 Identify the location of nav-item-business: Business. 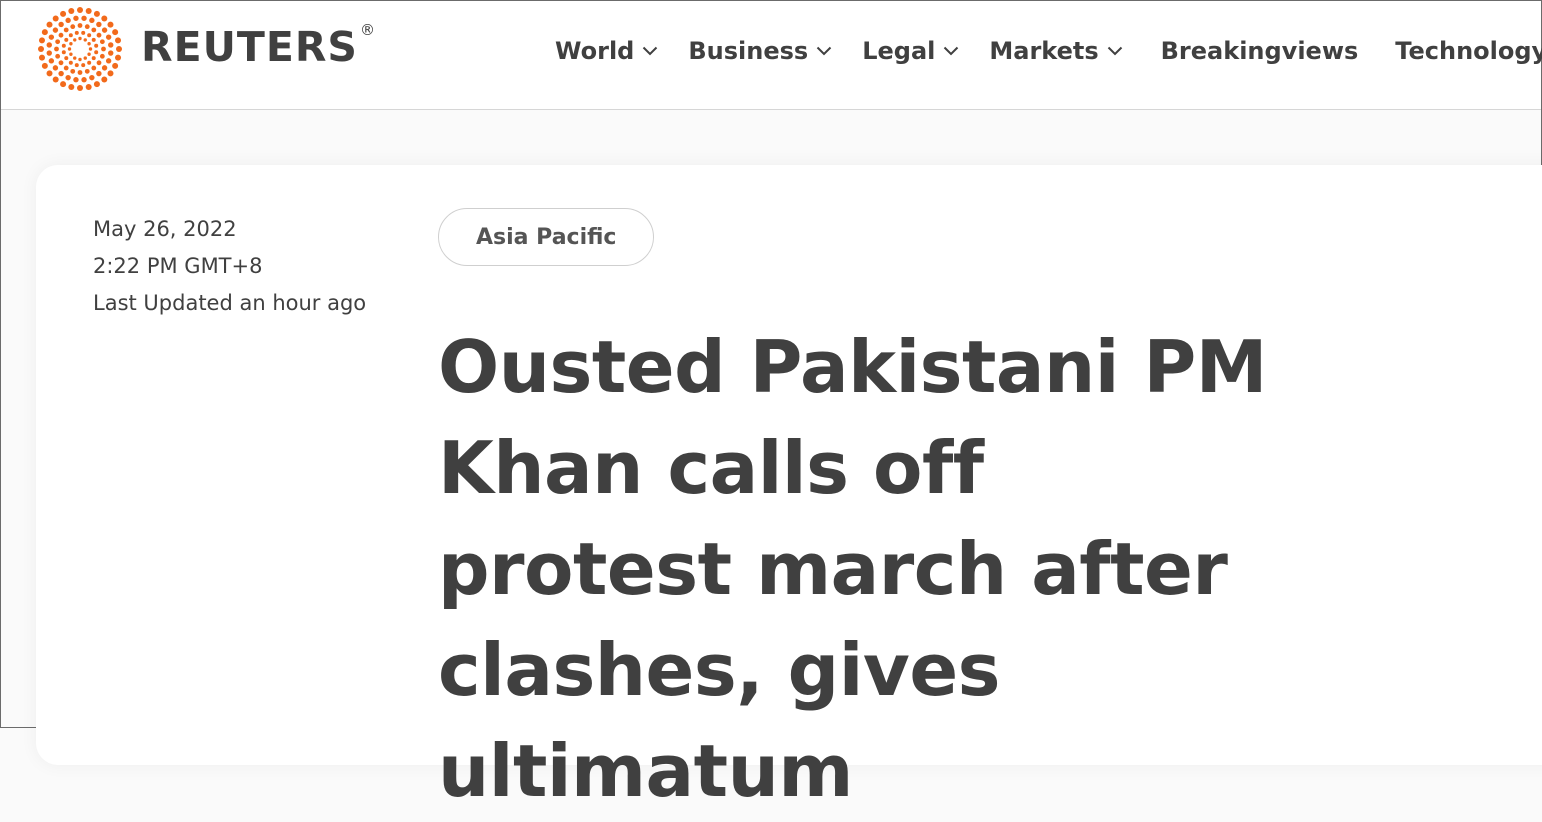
(760, 51).